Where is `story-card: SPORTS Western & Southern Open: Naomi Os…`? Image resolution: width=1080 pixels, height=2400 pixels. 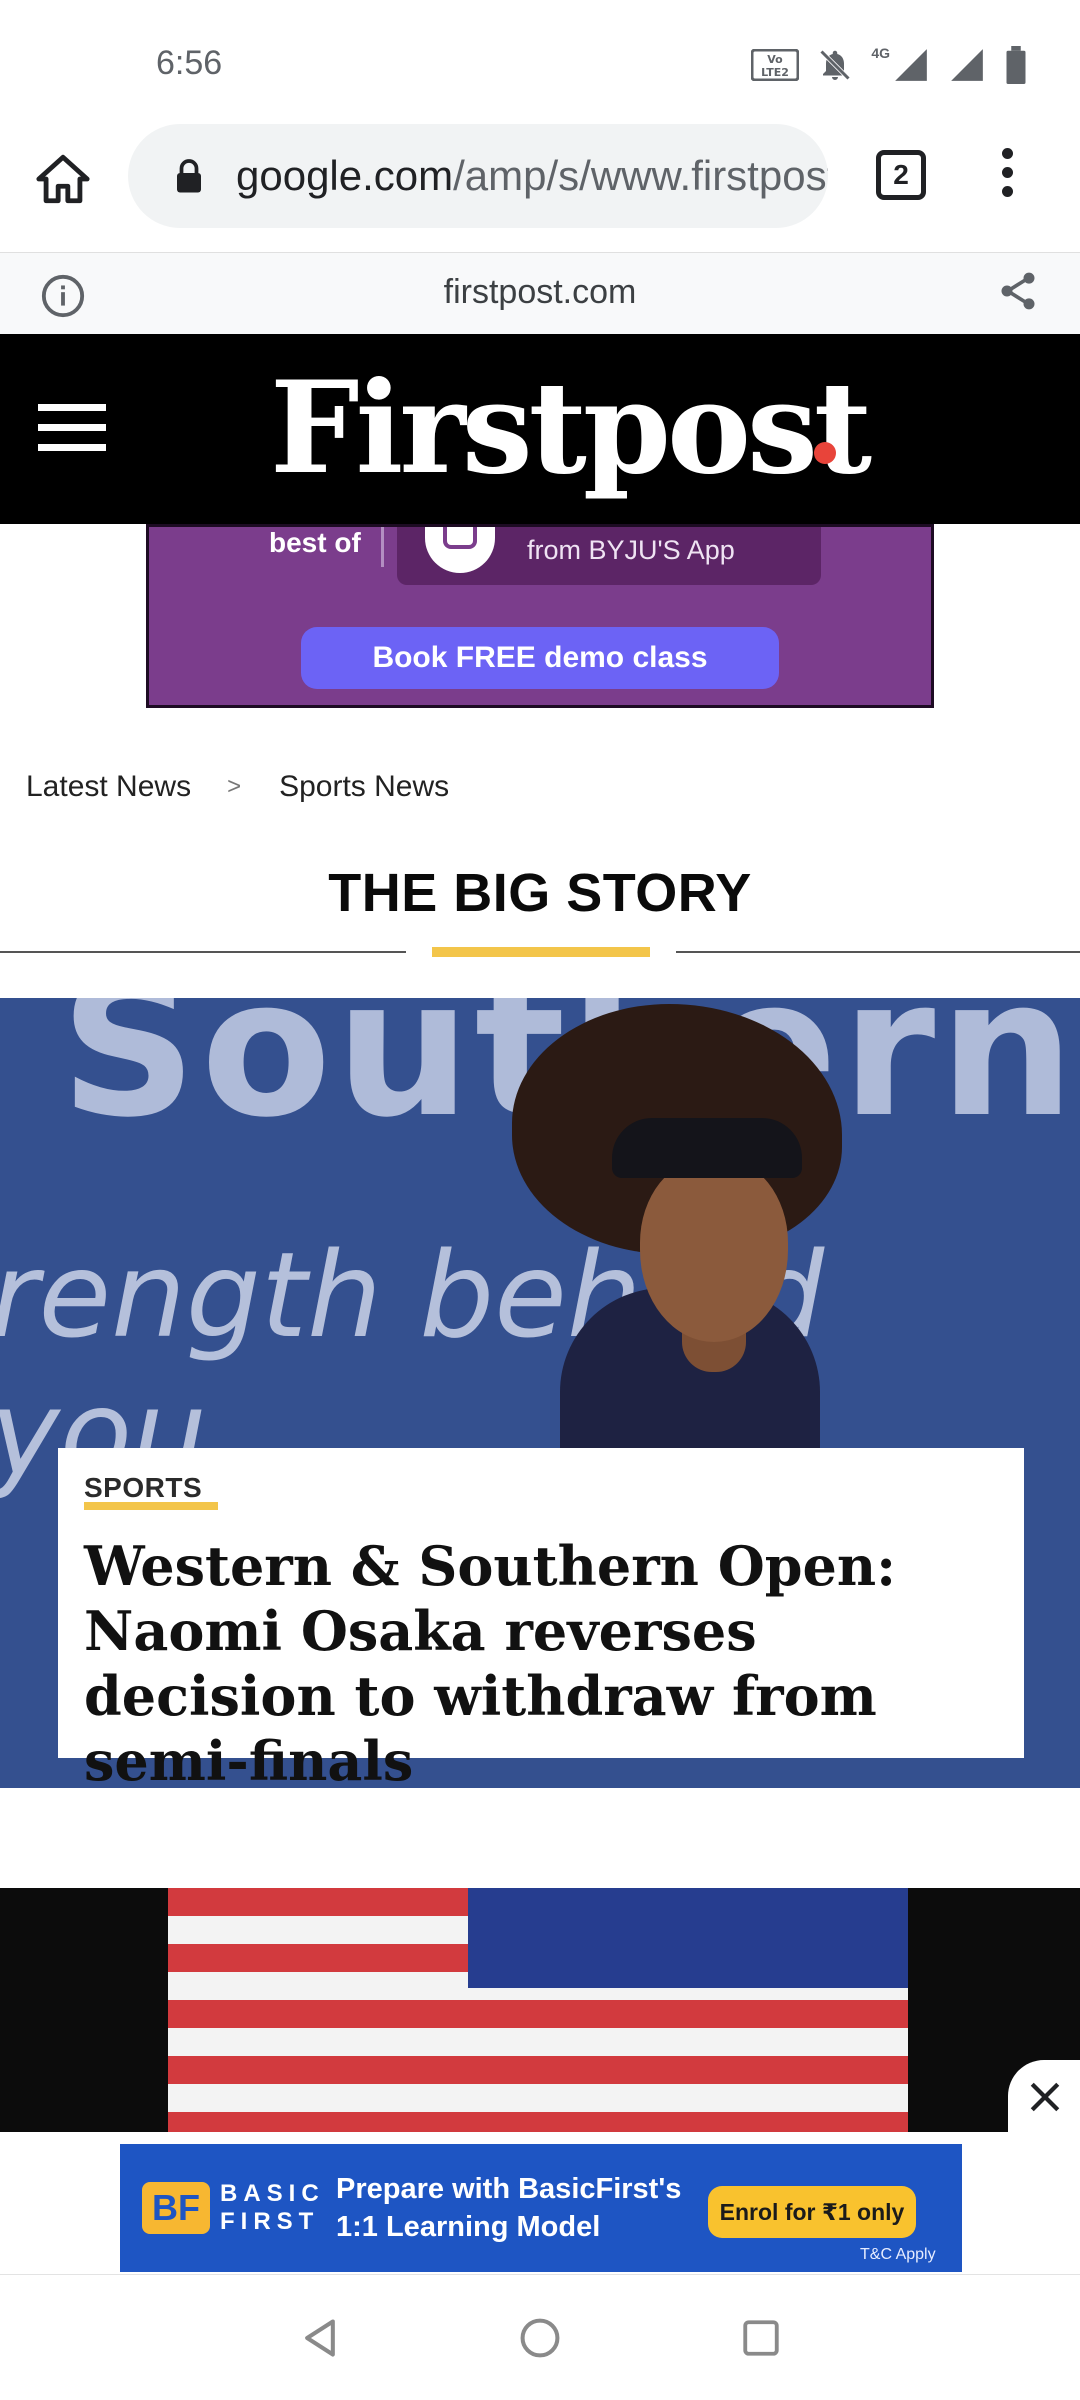
story-card: SPORTS Western & Southern Open: Naomi Os… is located at coordinates (541, 1620).